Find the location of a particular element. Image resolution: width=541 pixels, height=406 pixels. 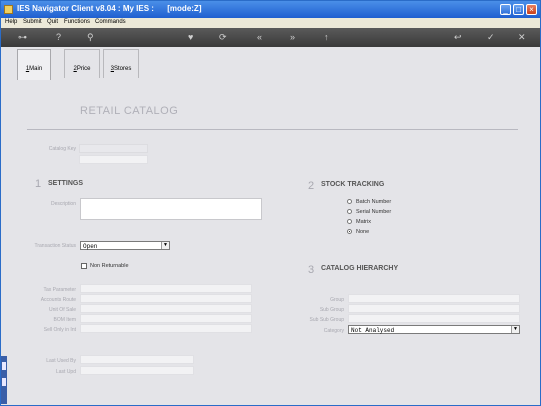

menu-quit: Quit is located at coordinates (52, 22).